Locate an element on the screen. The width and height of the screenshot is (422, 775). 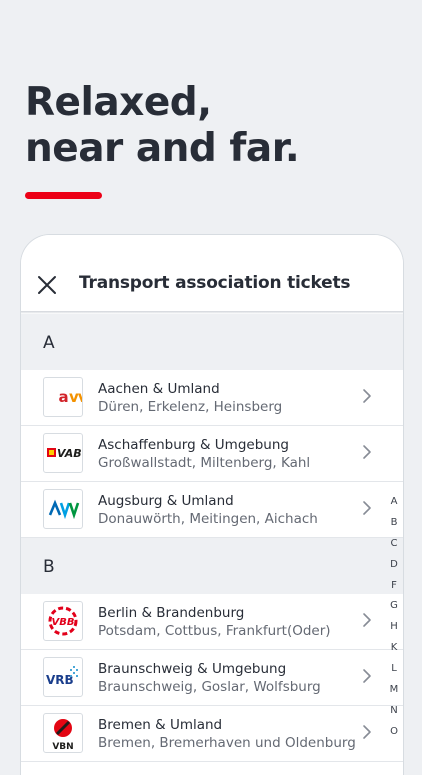
index-letter-h: H is located at coordinates (394, 627).